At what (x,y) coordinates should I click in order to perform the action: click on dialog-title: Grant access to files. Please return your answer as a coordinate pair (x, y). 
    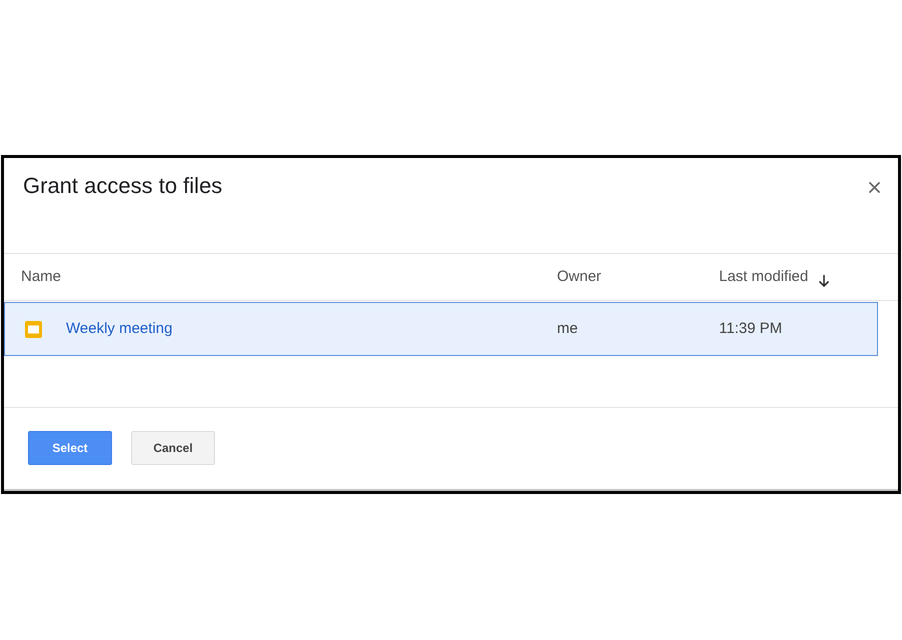
    Looking at the image, I should click on (122, 186).